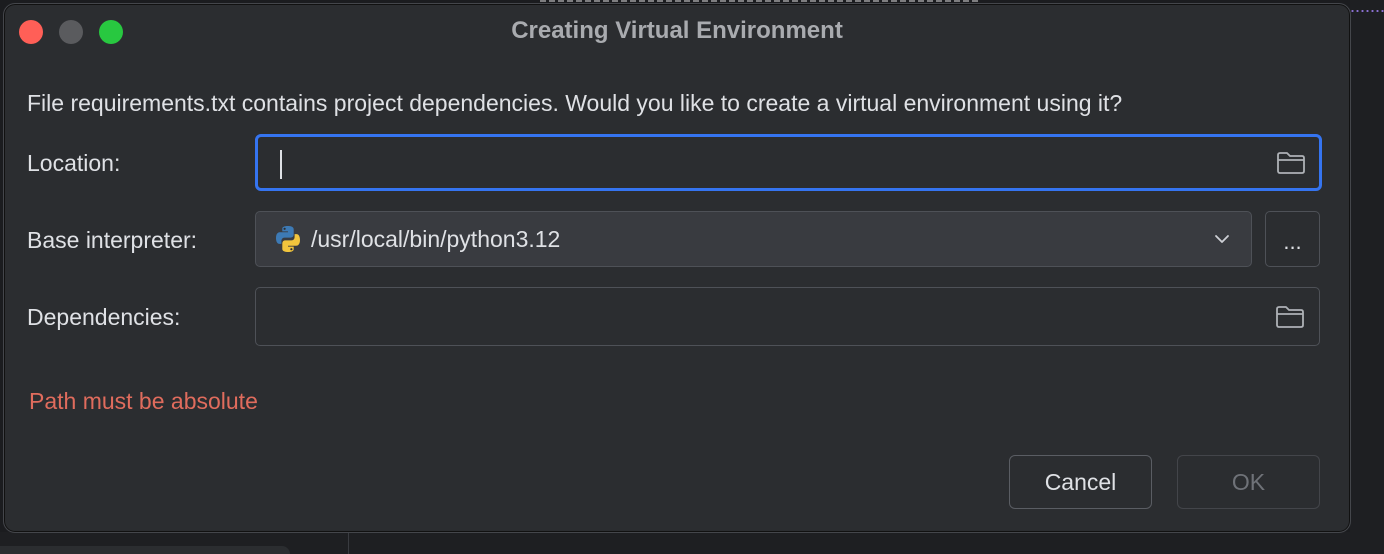  What do you see at coordinates (768, 164) in the screenshot?
I see `location-input` at bounding box center [768, 164].